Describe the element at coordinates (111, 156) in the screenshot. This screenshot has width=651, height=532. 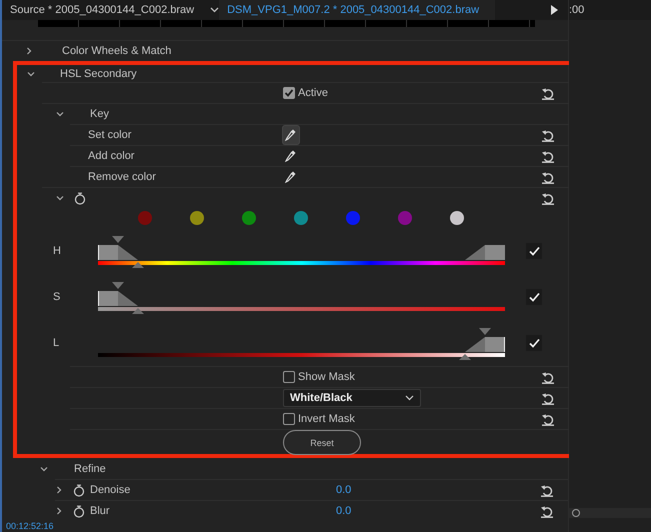
I see `property-label: Add color` at that location.